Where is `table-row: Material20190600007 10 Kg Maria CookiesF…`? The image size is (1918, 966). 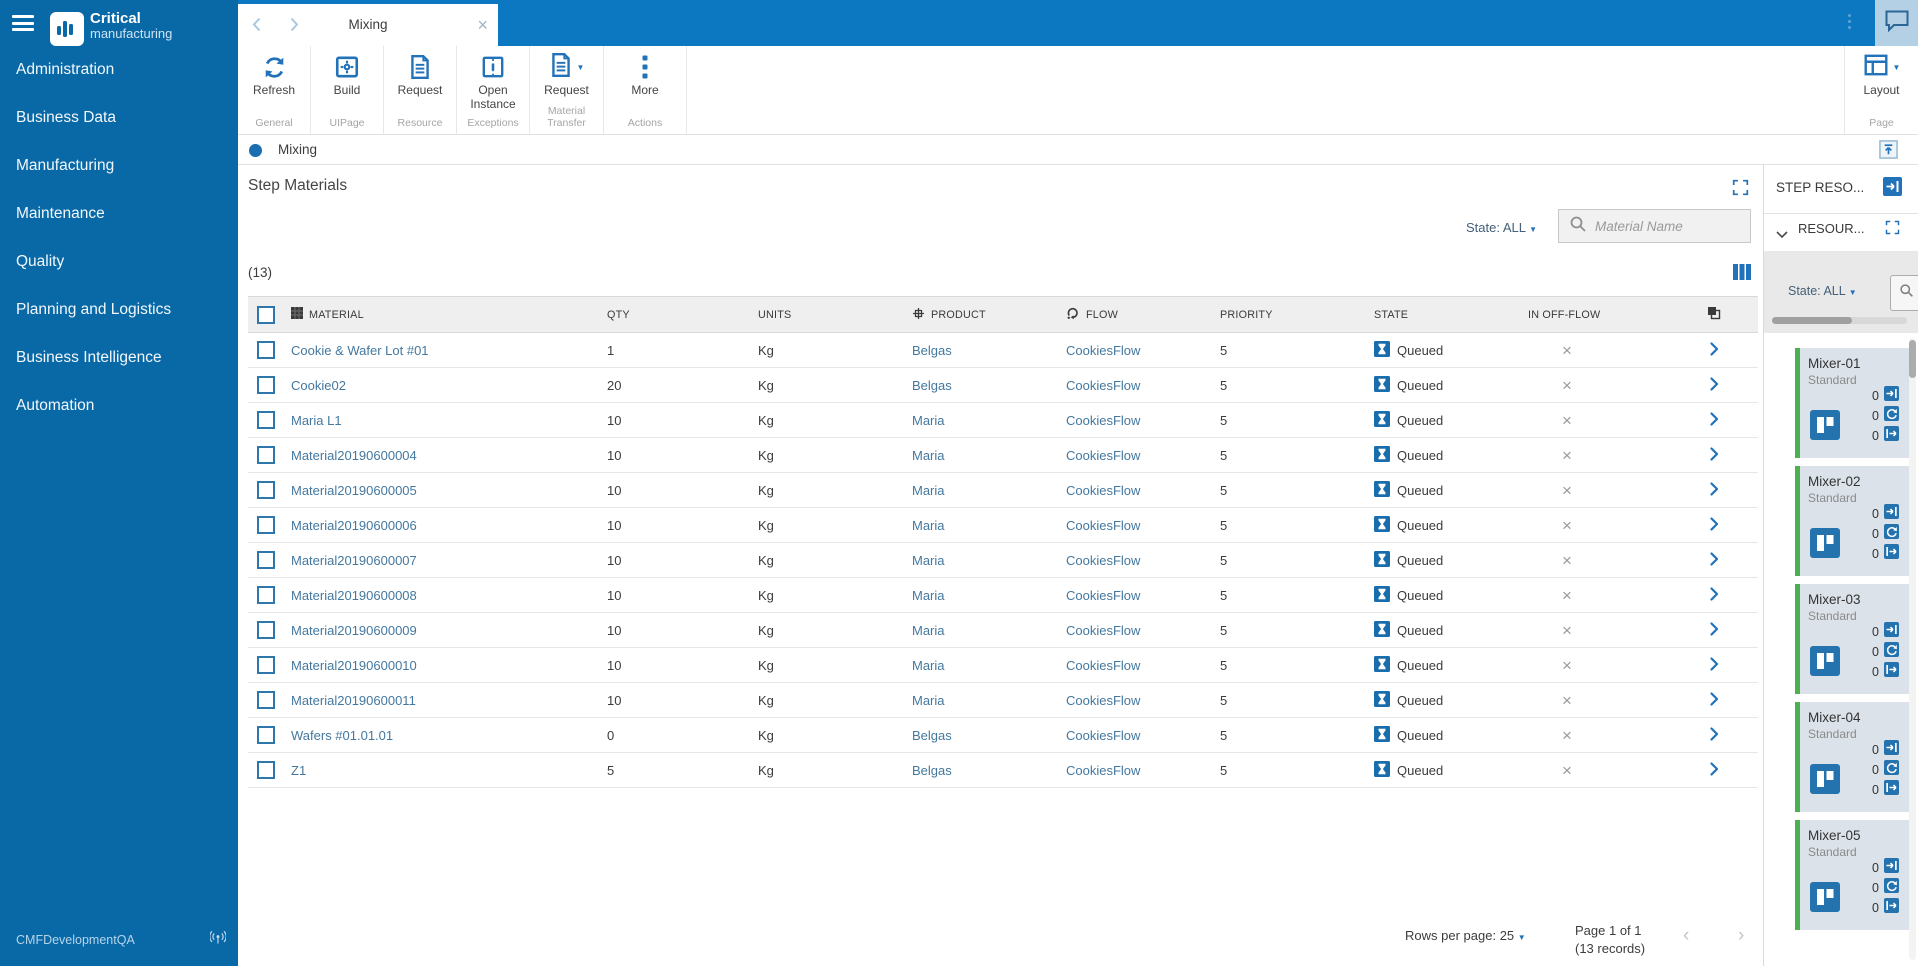
table-row: Material20190600007 10 Kg Maria CookiesF… is located at coordinates (1003, 560).